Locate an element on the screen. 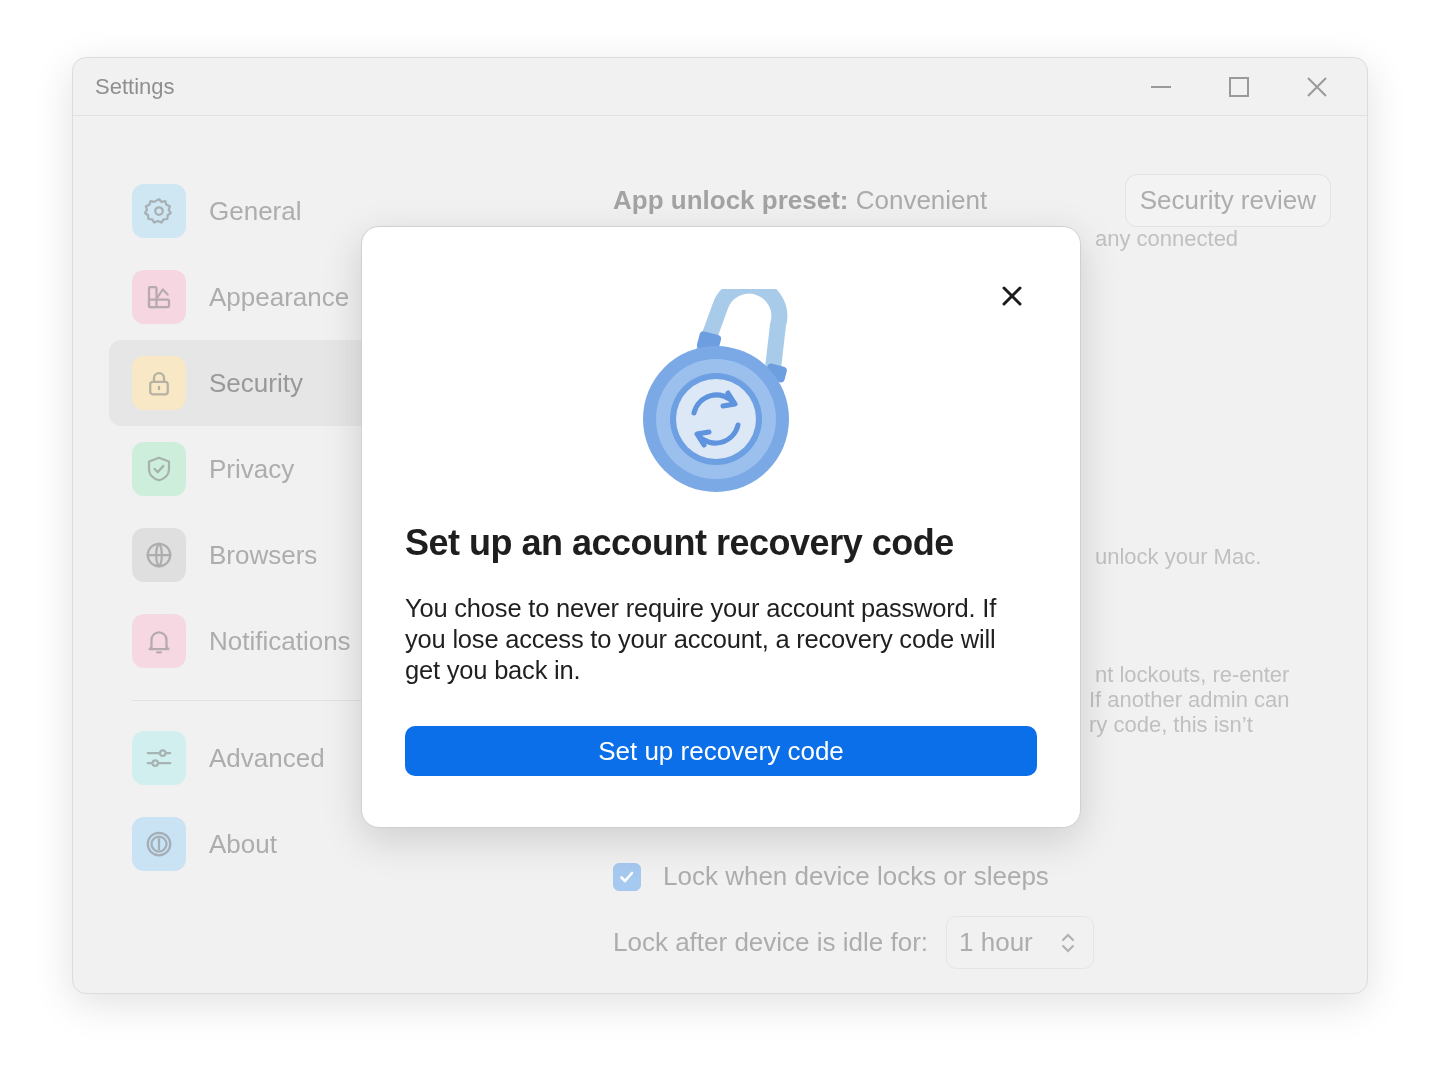 The image size is (1440, 1081). maximize-icon is located at coordinates (1239, 86).